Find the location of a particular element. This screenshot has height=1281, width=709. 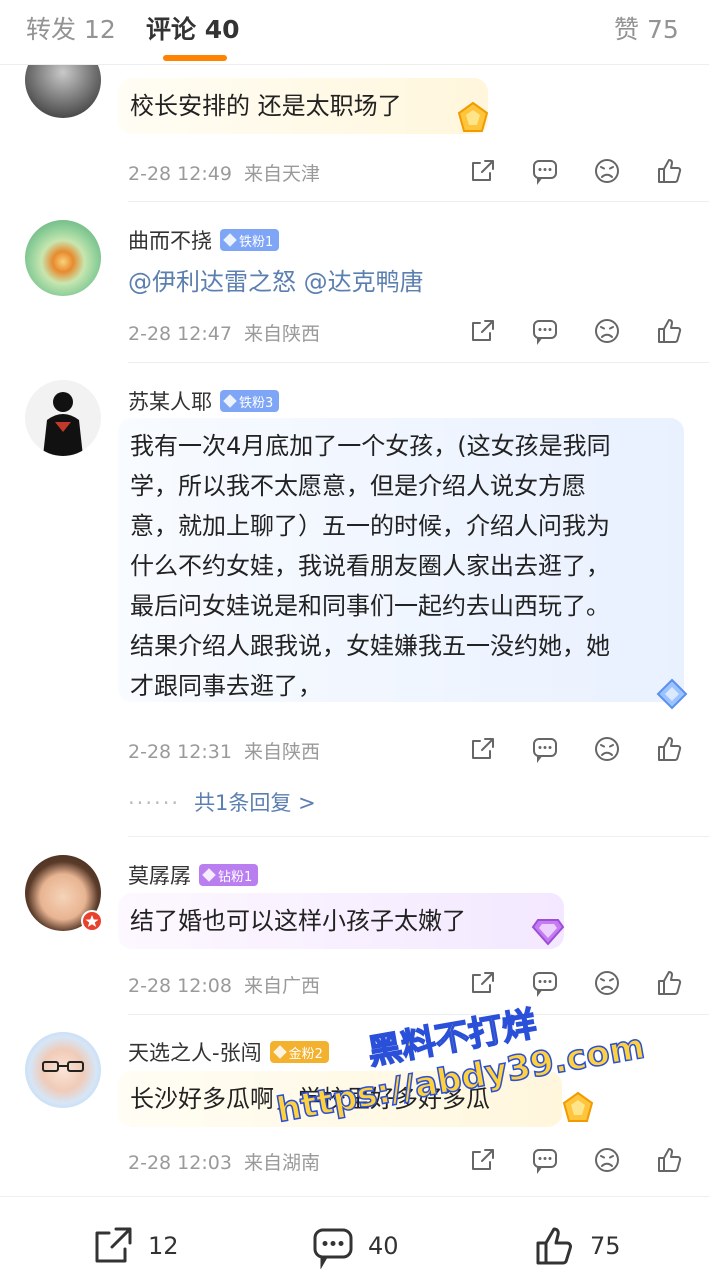

comment-meta: 2-28 12:31 来自陕西 is located at coordinates (224, 750).